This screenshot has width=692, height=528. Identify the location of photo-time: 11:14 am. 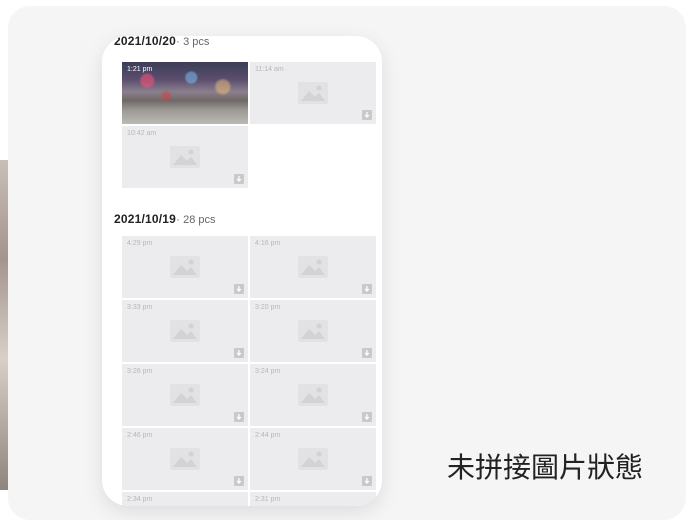
(269, 69).